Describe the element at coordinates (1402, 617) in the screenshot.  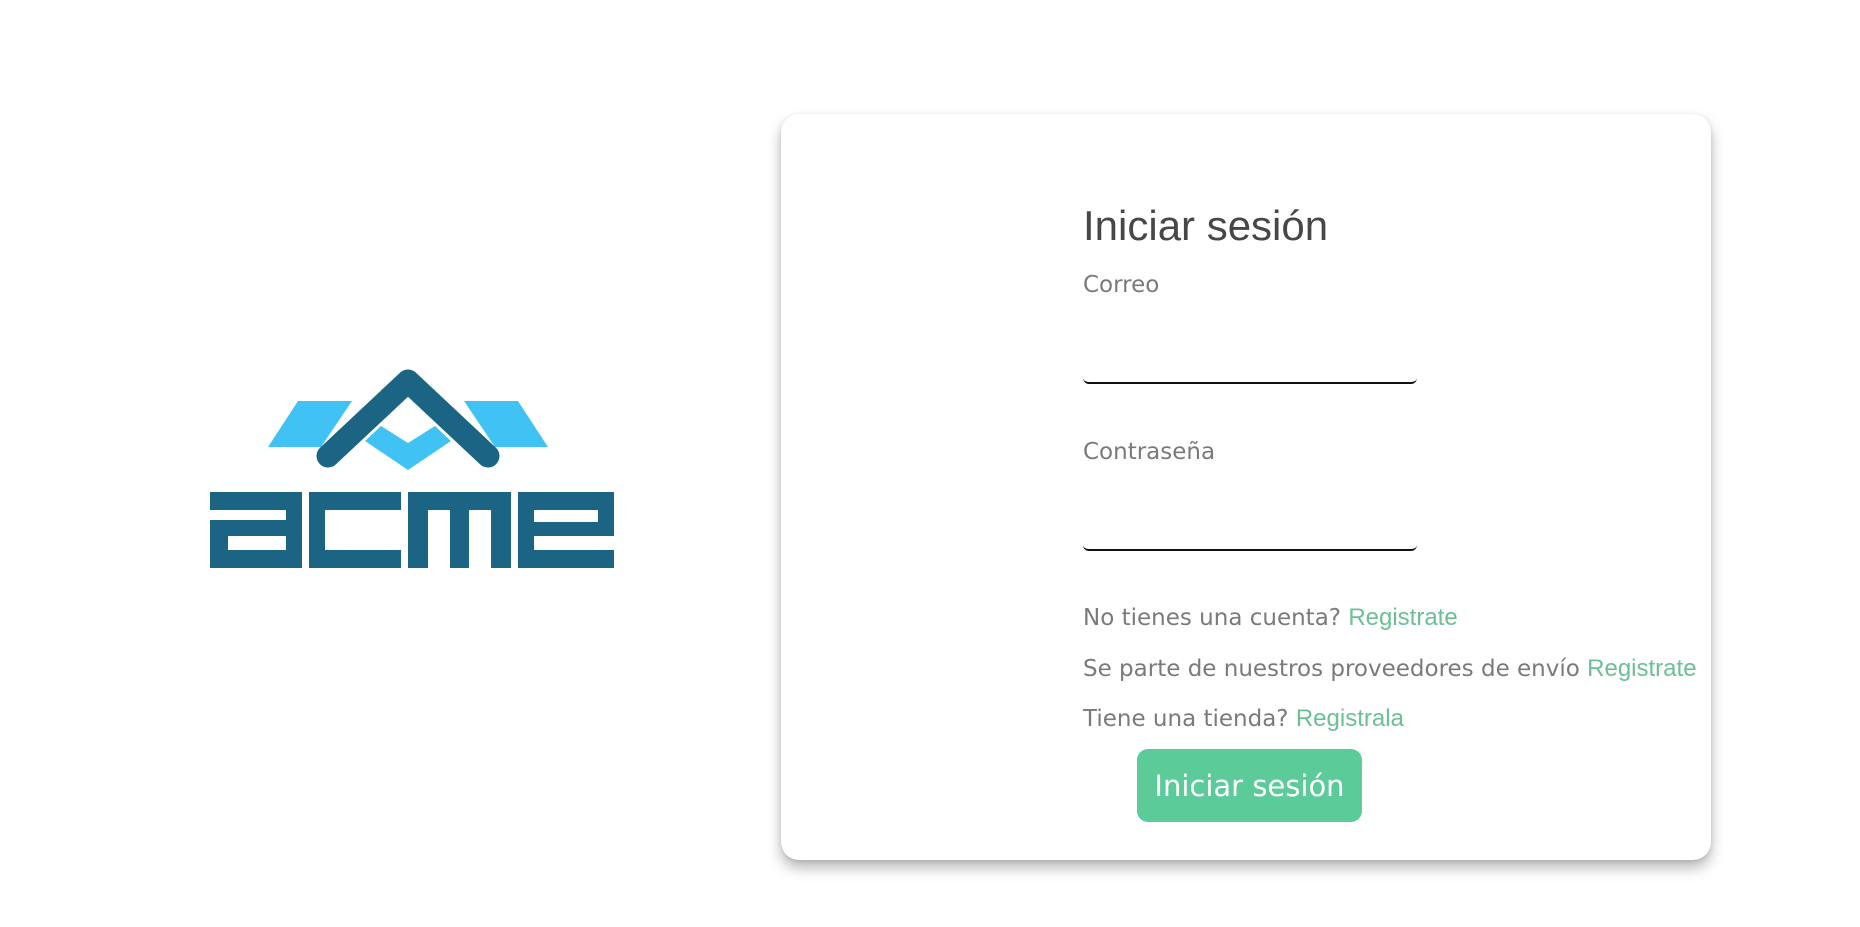
I see `register-account-link: Registrate` at that location.